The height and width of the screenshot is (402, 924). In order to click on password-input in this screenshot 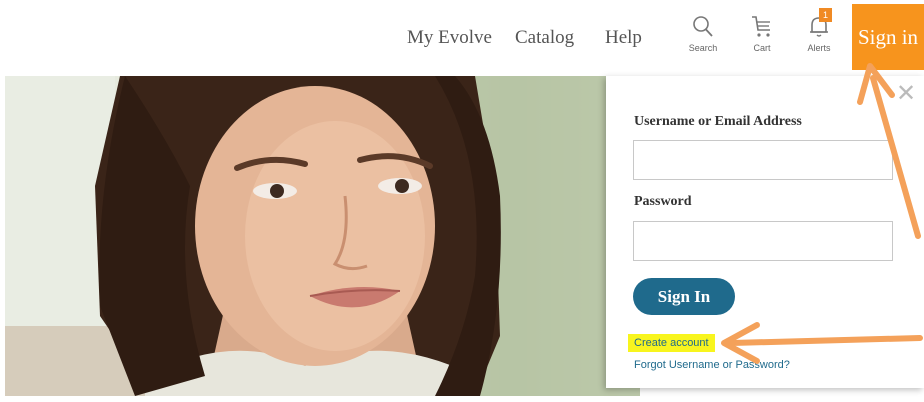, I will do `click(763, 241)`.